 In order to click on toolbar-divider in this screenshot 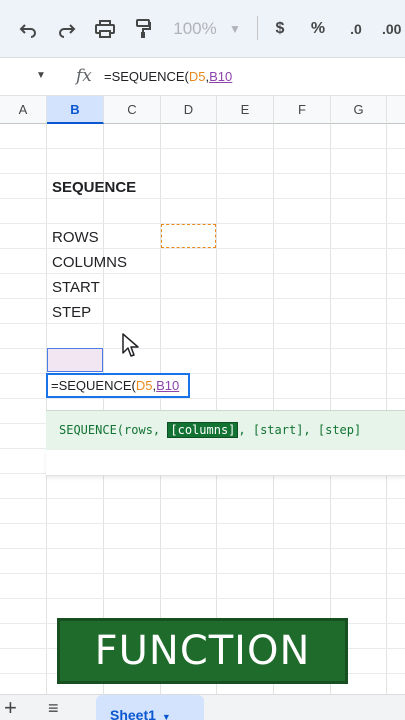, I will do `click(257, 28)`.